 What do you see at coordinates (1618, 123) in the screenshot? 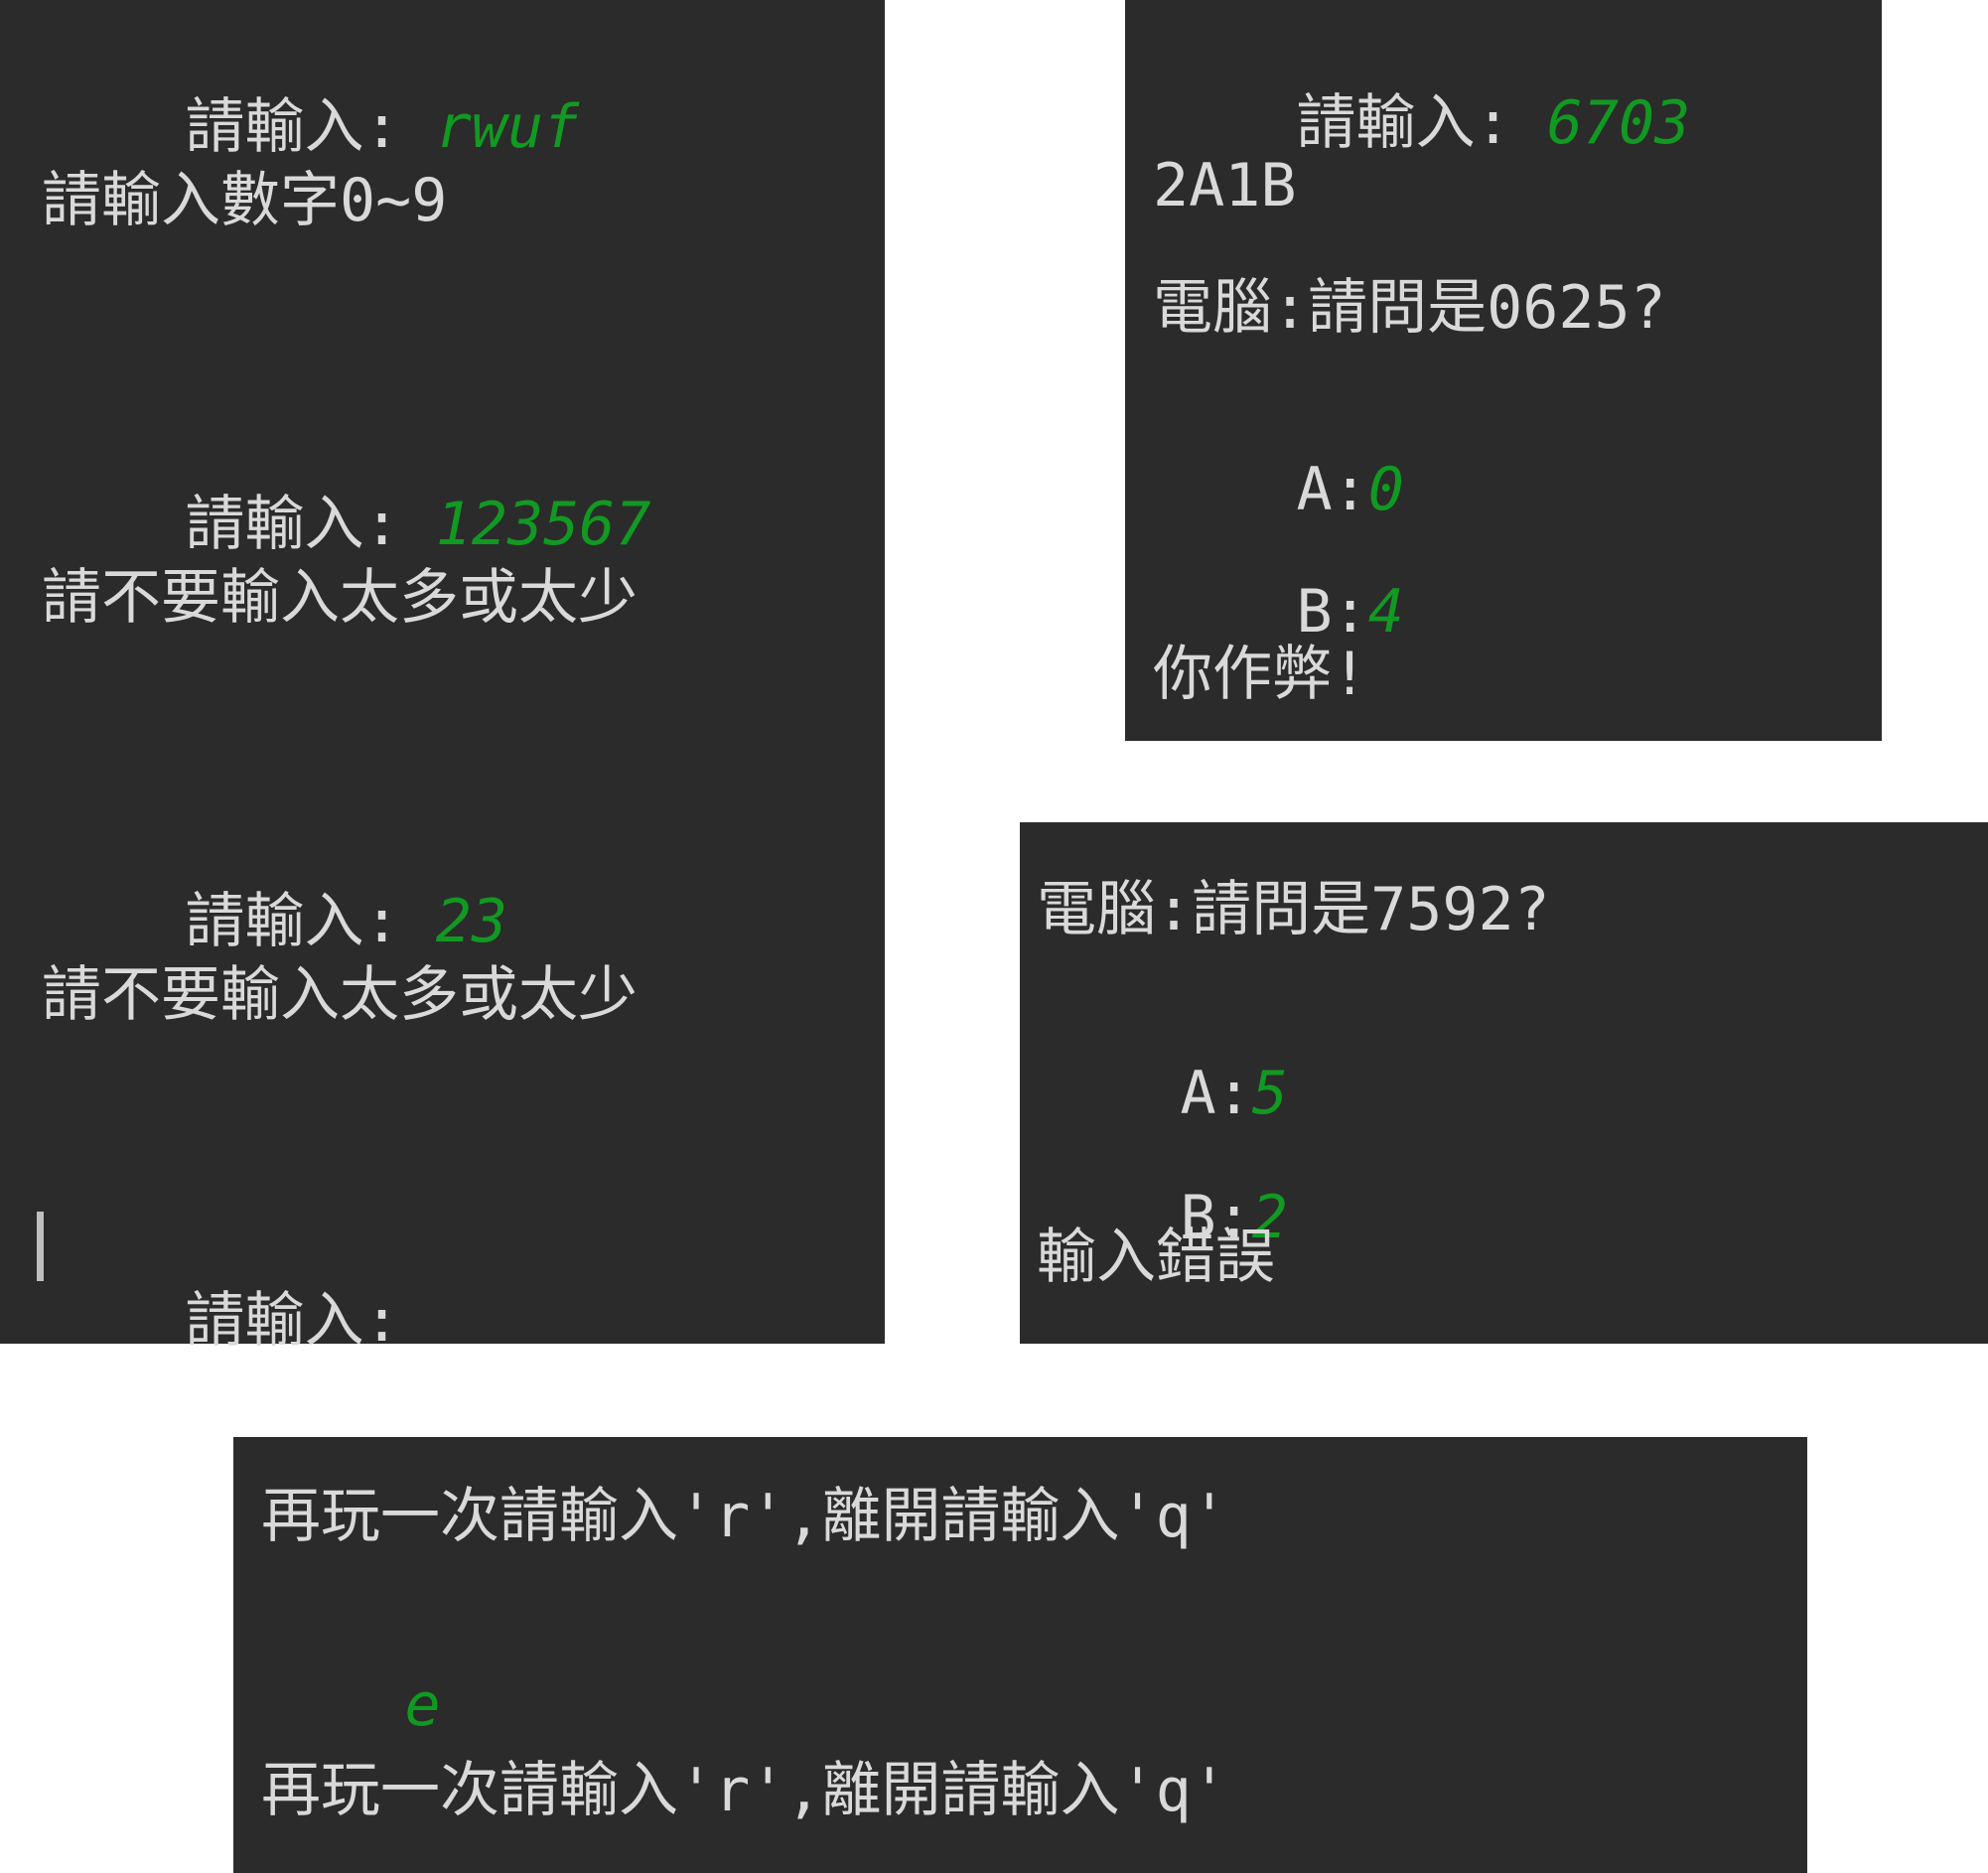
I see `user-input-text: 6703` at bounding box center [1618, 123].